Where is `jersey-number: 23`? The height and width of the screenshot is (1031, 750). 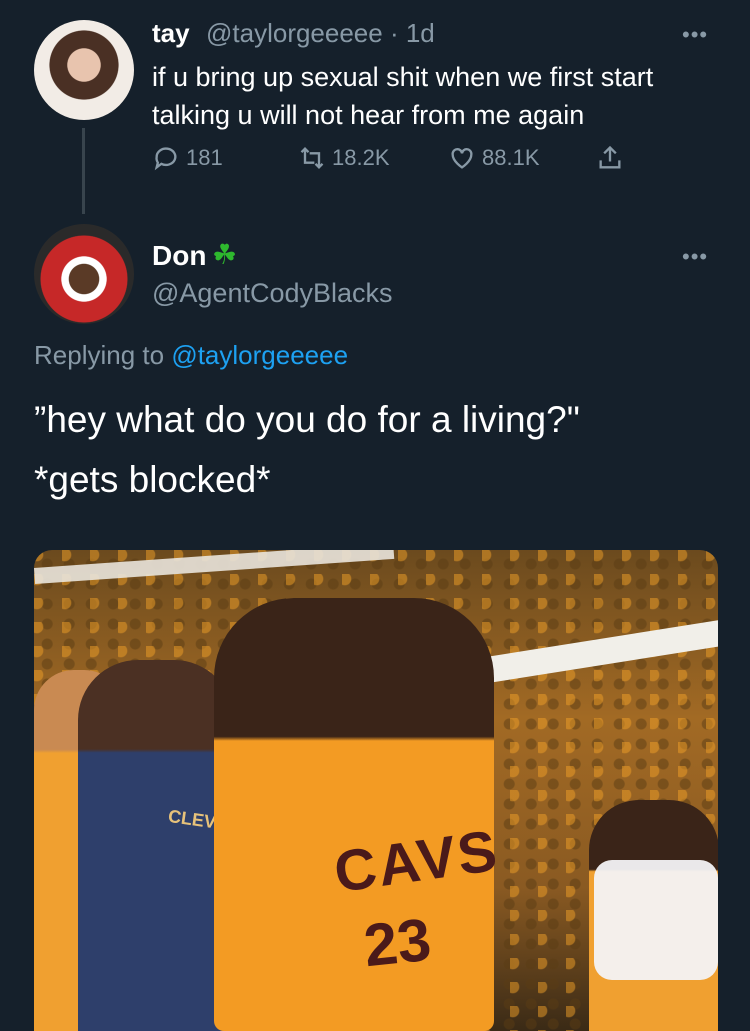 jersey-number: 23 is located at coordinates (397, 942).